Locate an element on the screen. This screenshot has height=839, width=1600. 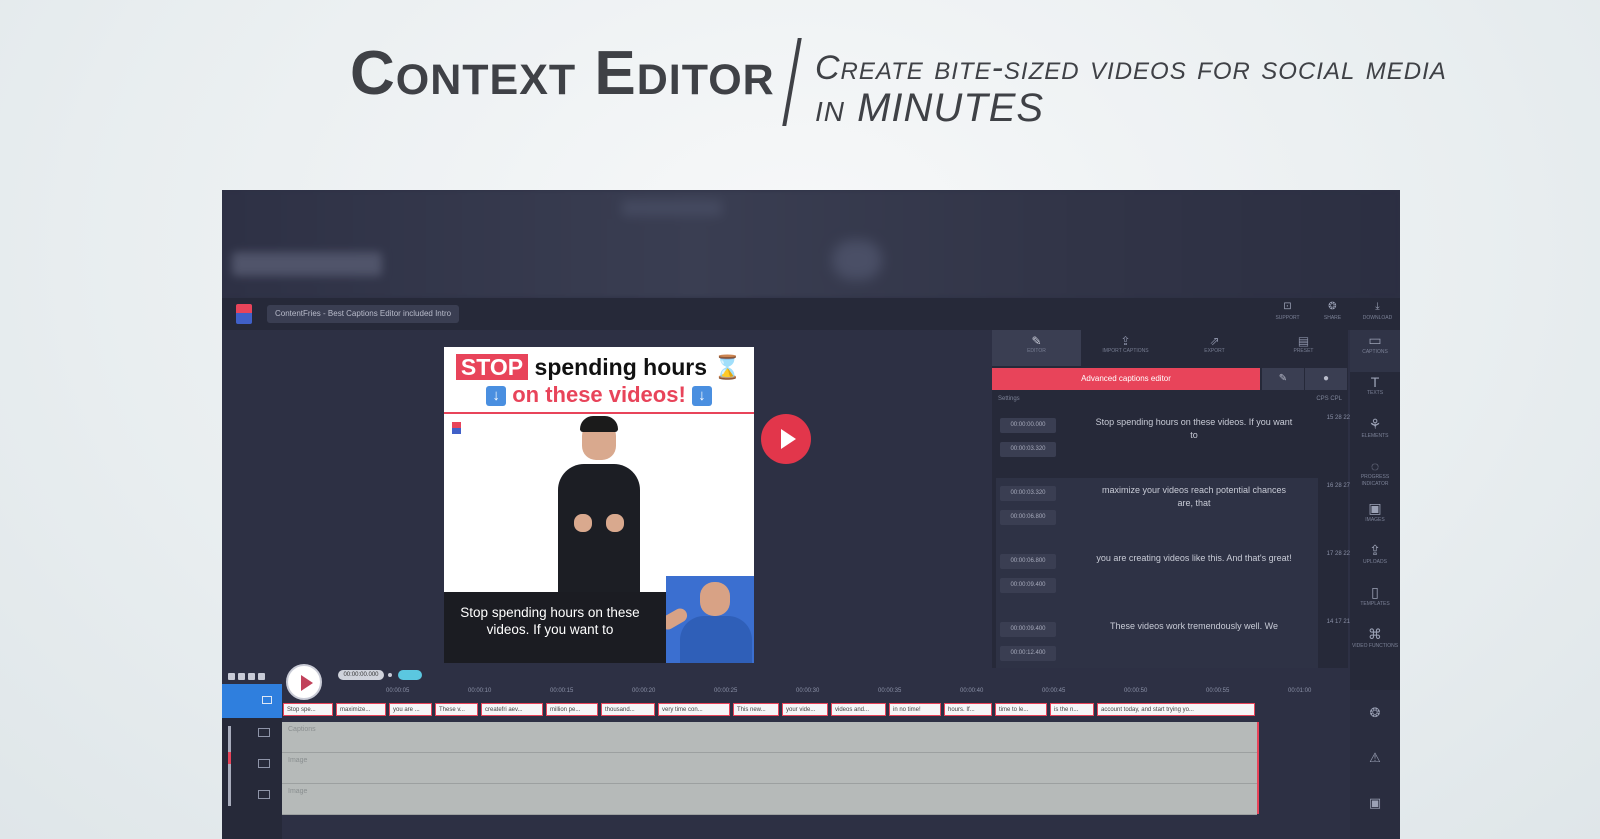
timeline-track-headers is located at coordinates (252, 761).